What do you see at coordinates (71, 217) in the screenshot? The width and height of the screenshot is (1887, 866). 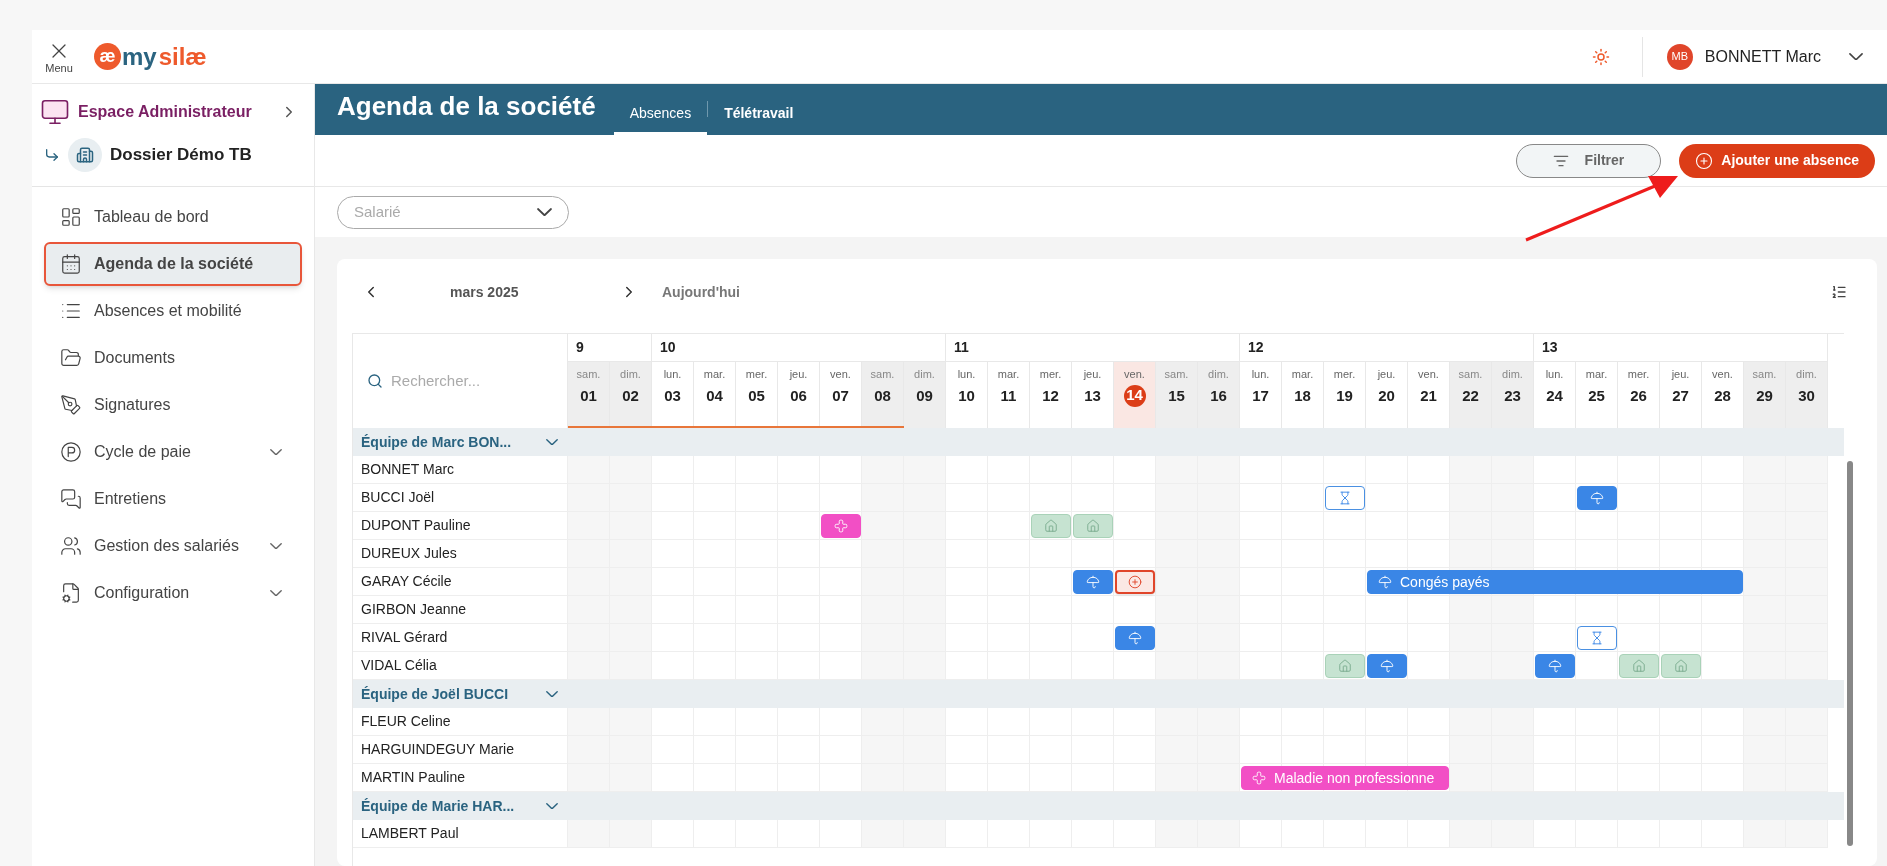 I see `dashboard-icon` at bounding box center [71, 217].